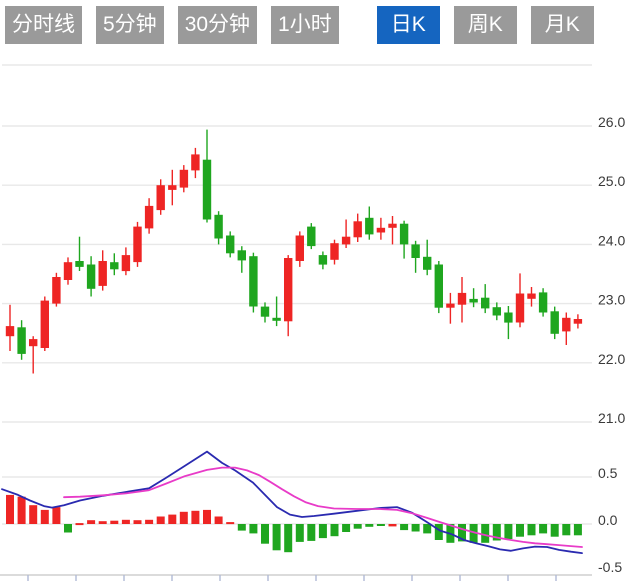 The height and width of the screenshot is (587, 634). Describe the element at coordinates (608, 520) in the screenshot. I see `macd-axis-label: 0.0` at that location.